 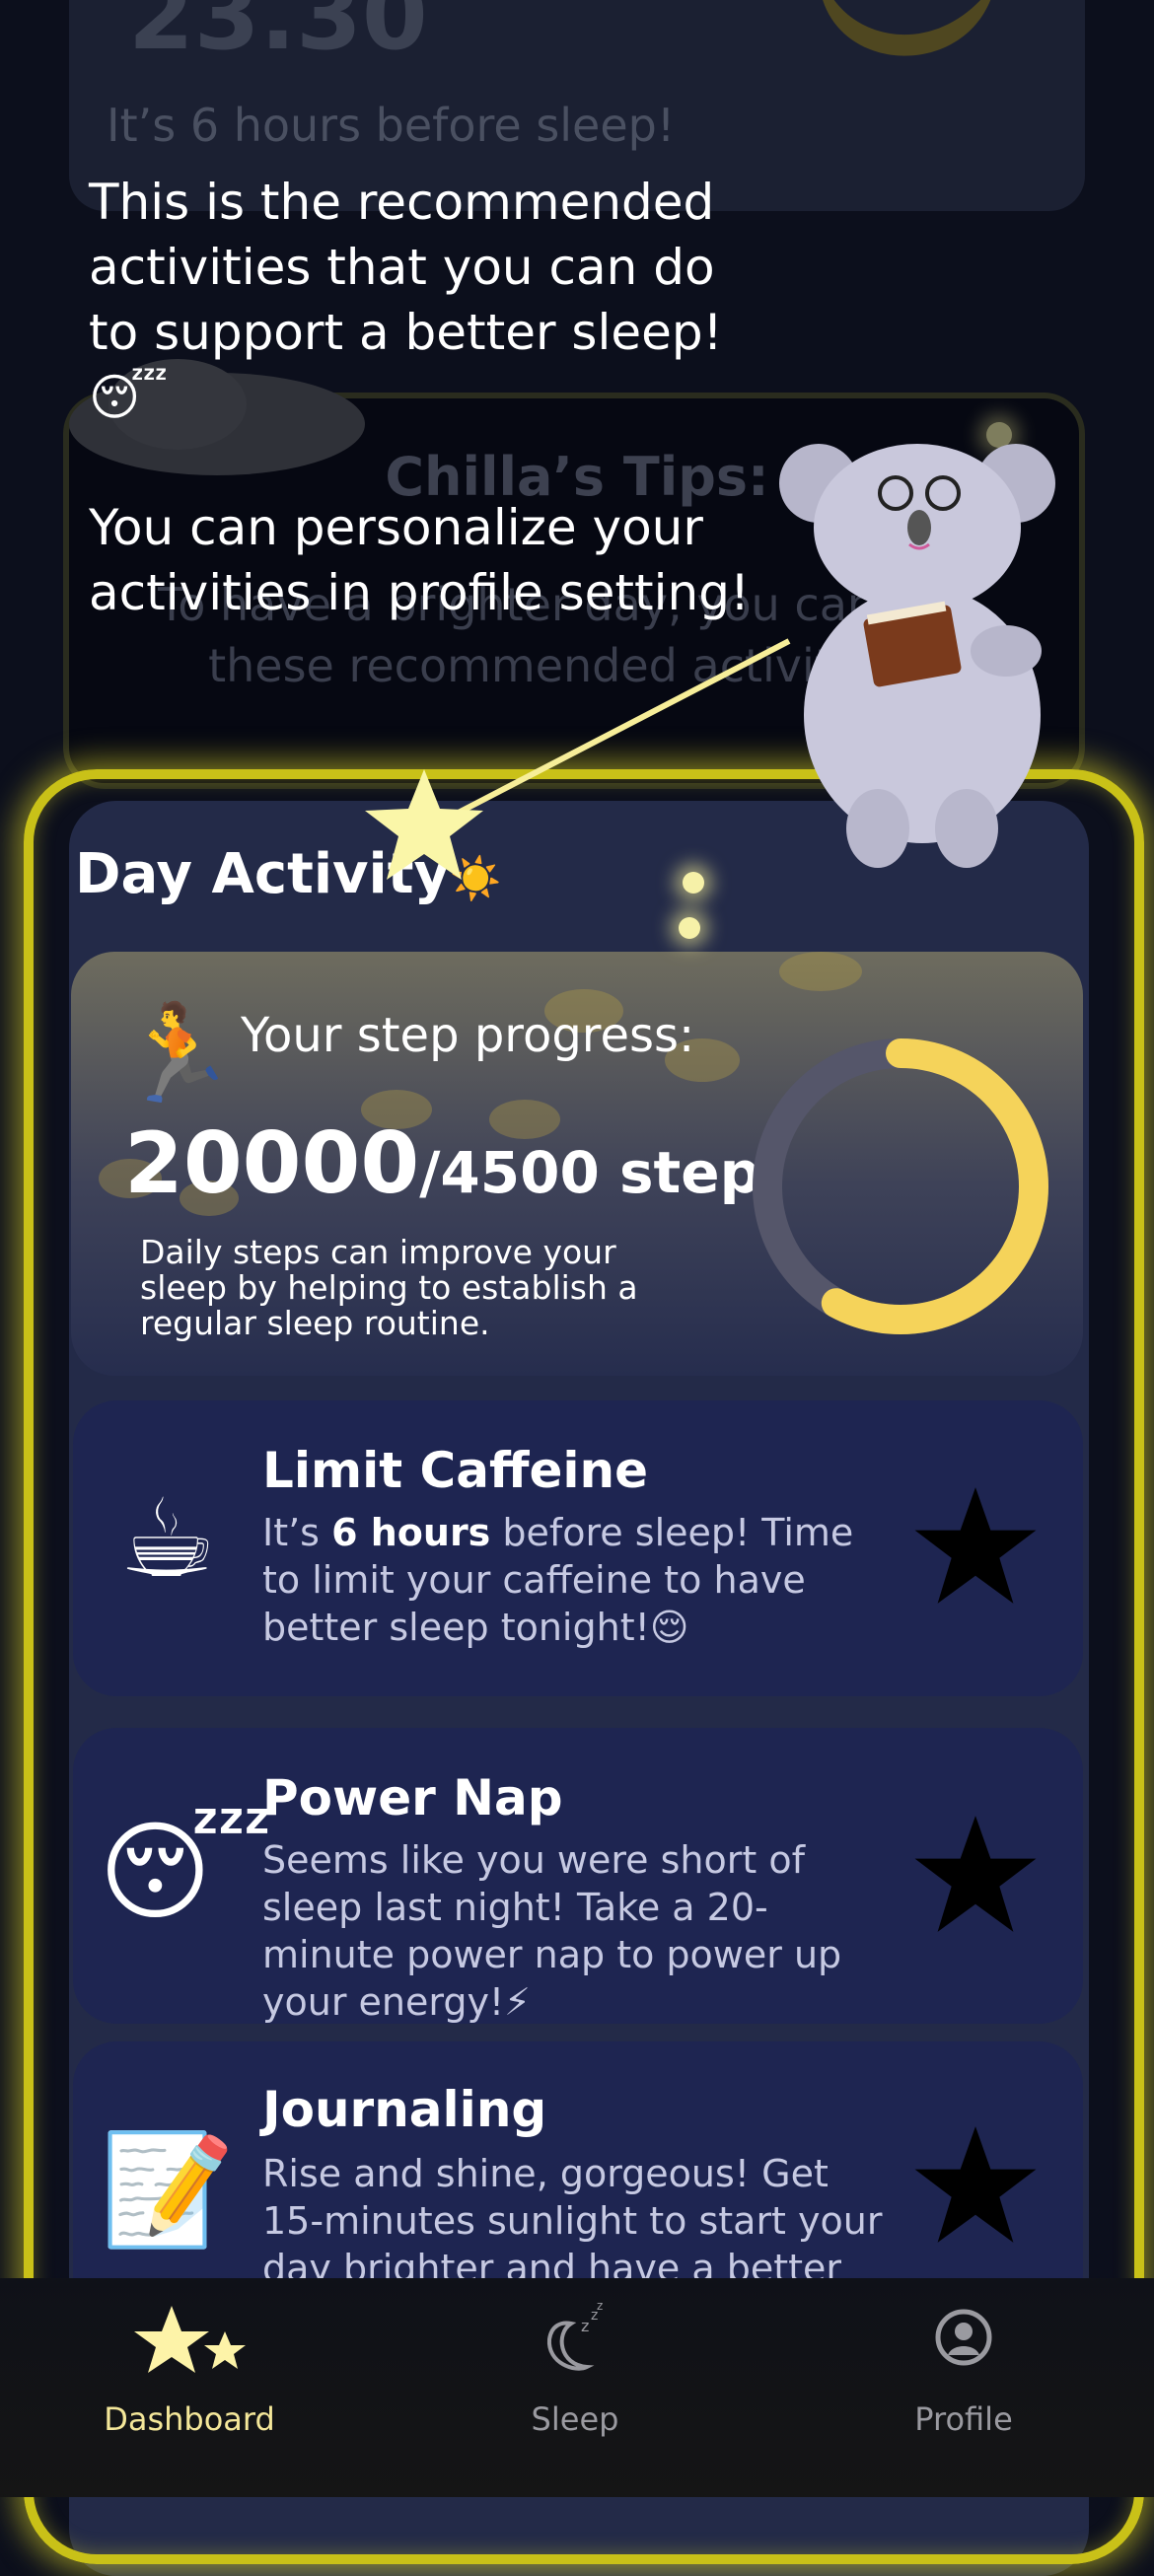 What do you see at coordinates (190, 2419) in the screenshot?
I see `nav-label: Dashboard` at bounding box center [190, 2419].